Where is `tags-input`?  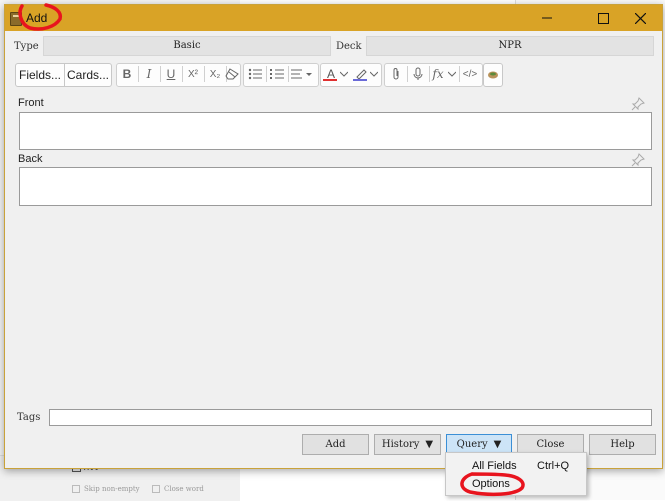
tags-input is located at coordinates (350, 417).